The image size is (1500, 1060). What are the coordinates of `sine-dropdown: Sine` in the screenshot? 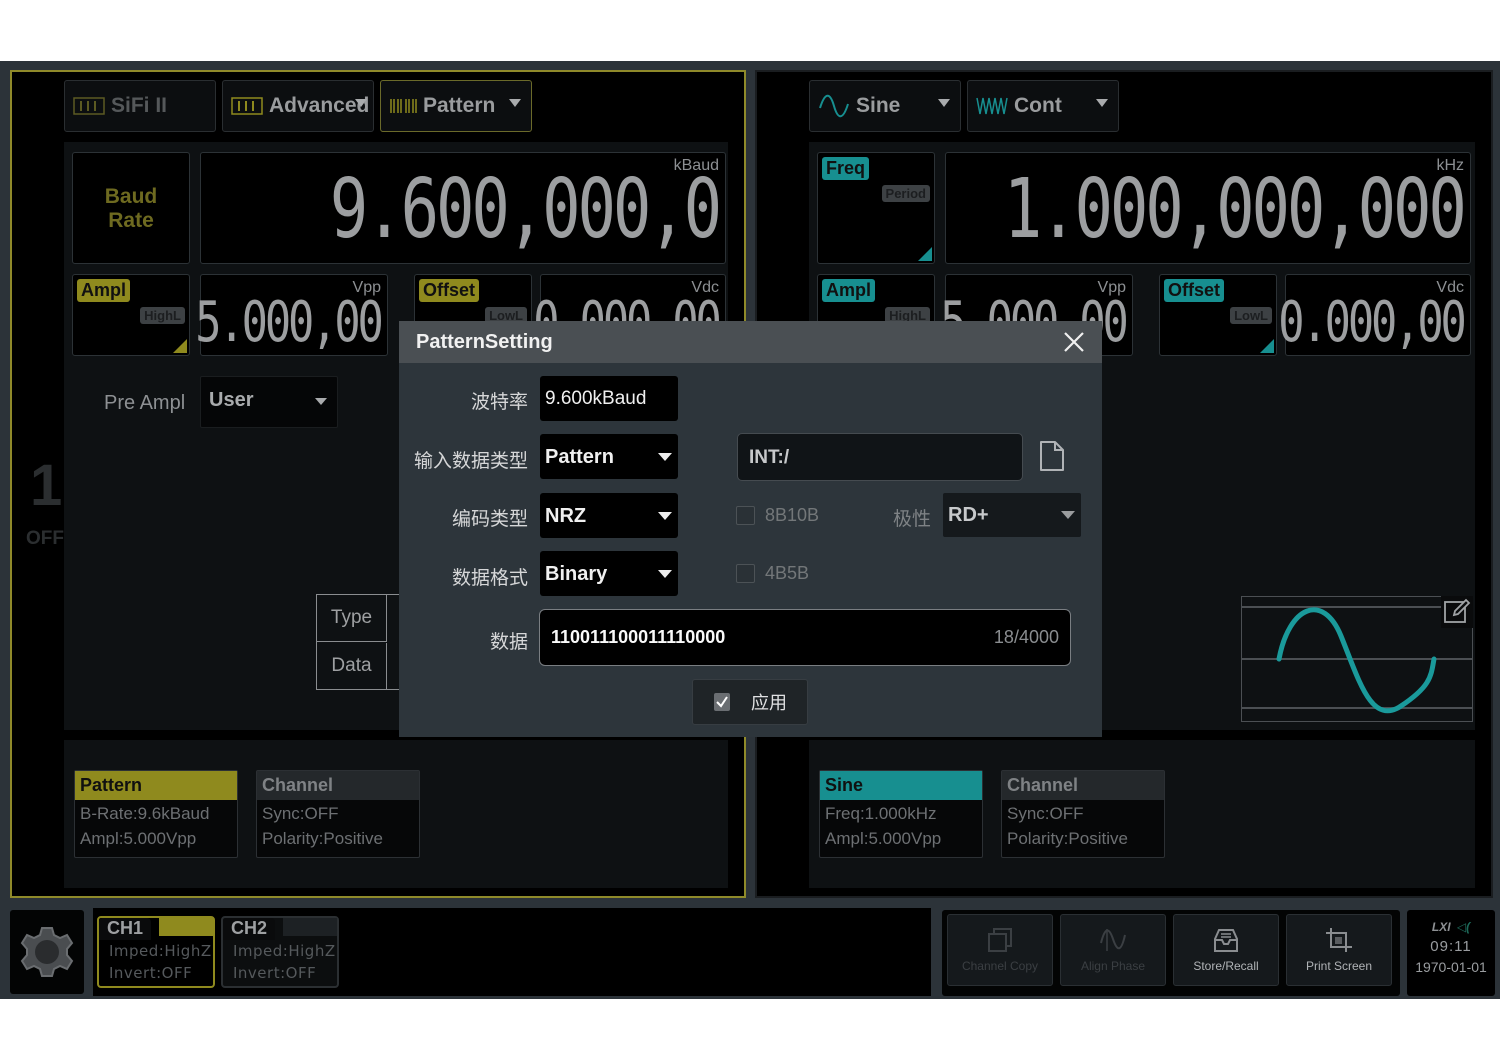 It's located at (885, 106).